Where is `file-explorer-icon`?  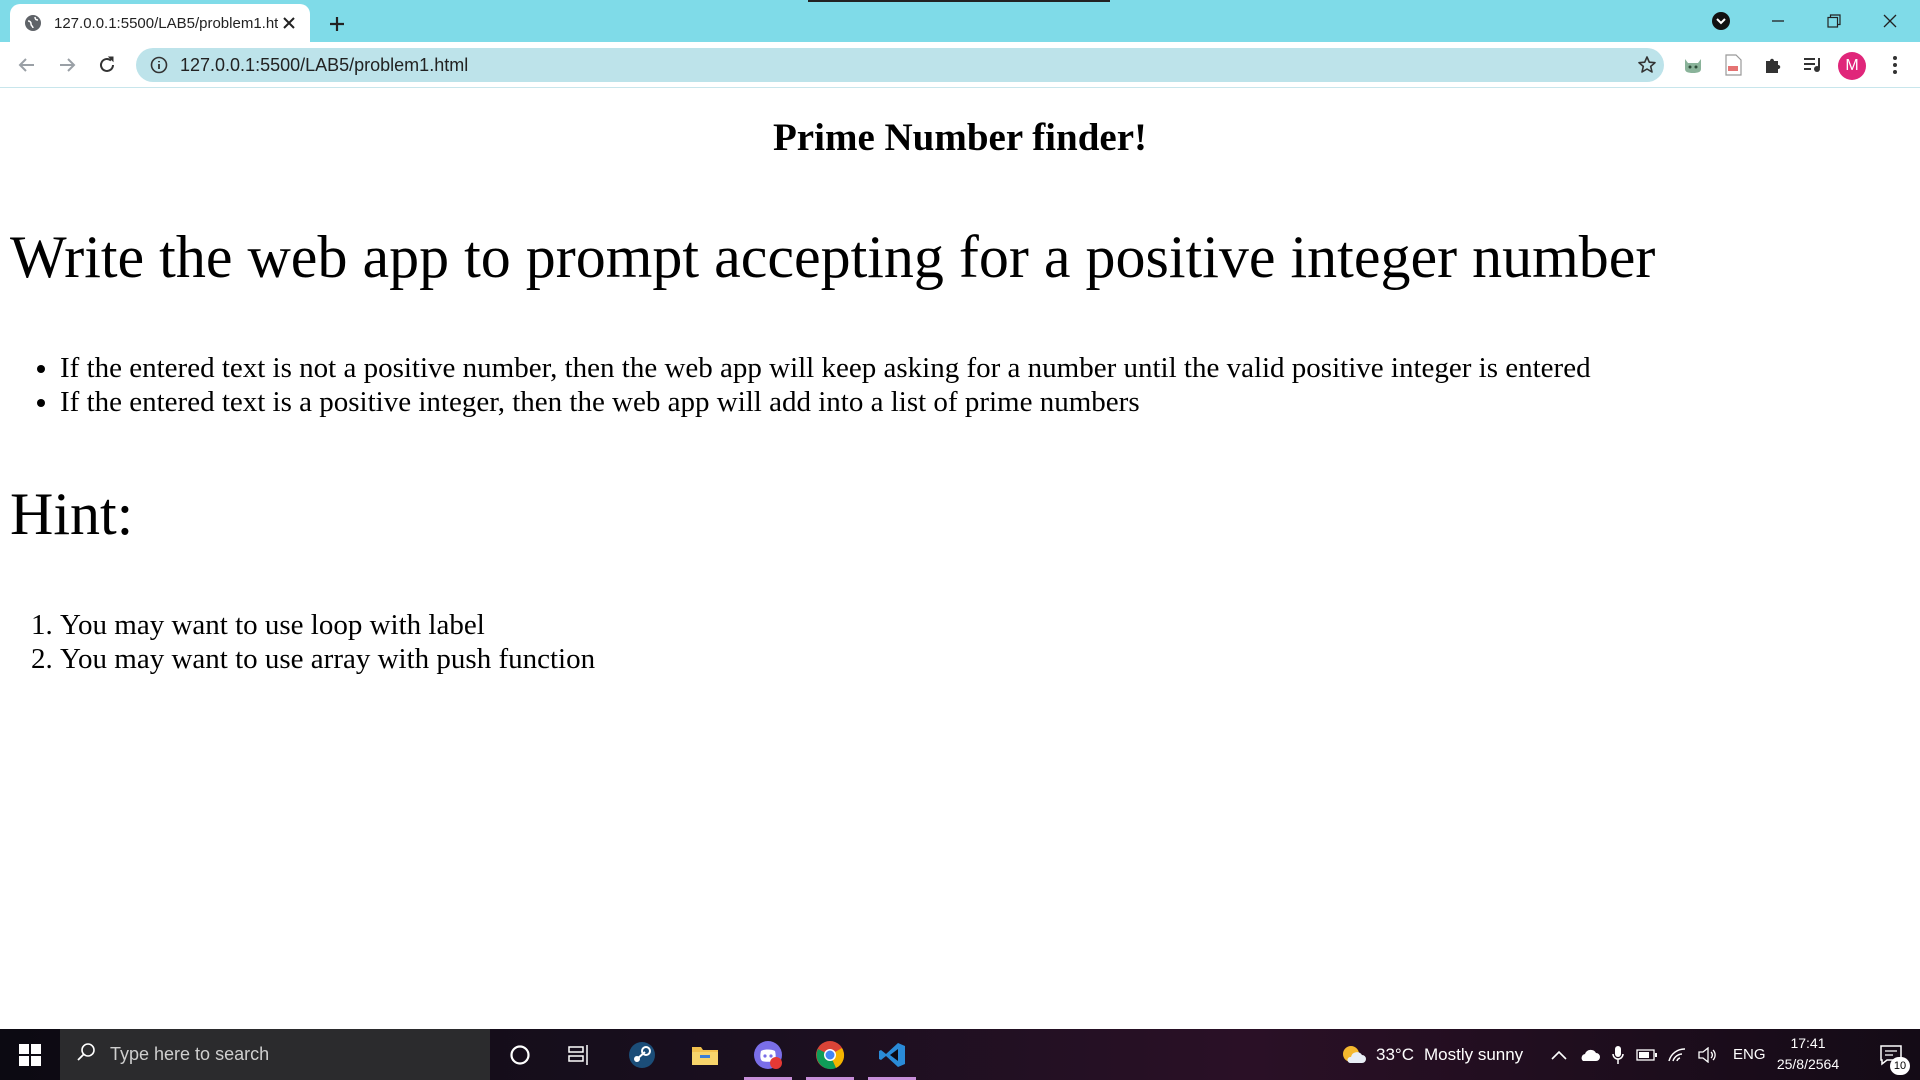
file-explorer-icon is located at coordinates (705, 1054).